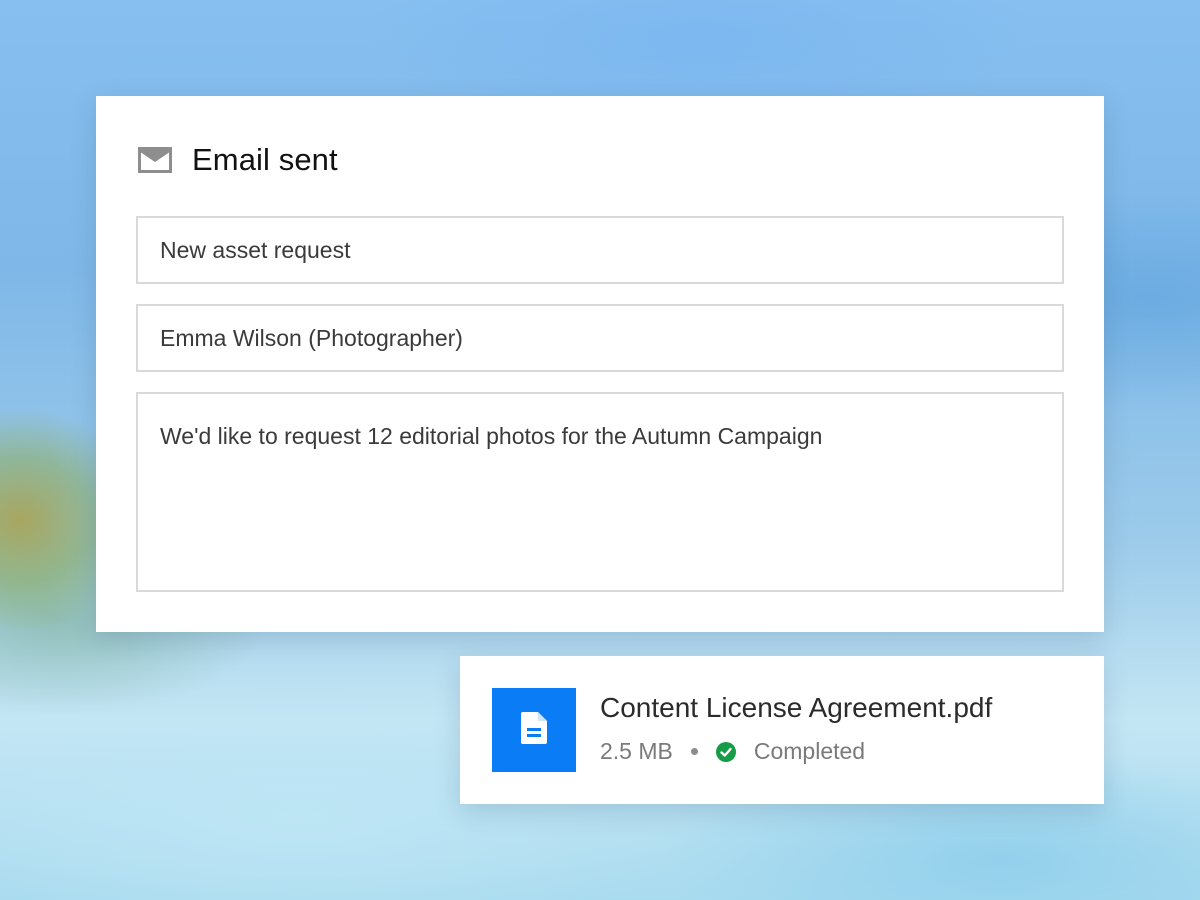  Describe the element at coordinates (600, 338) in the screenshot. I see `recipient-field: Emma Wilson (Photographer)` at that location.